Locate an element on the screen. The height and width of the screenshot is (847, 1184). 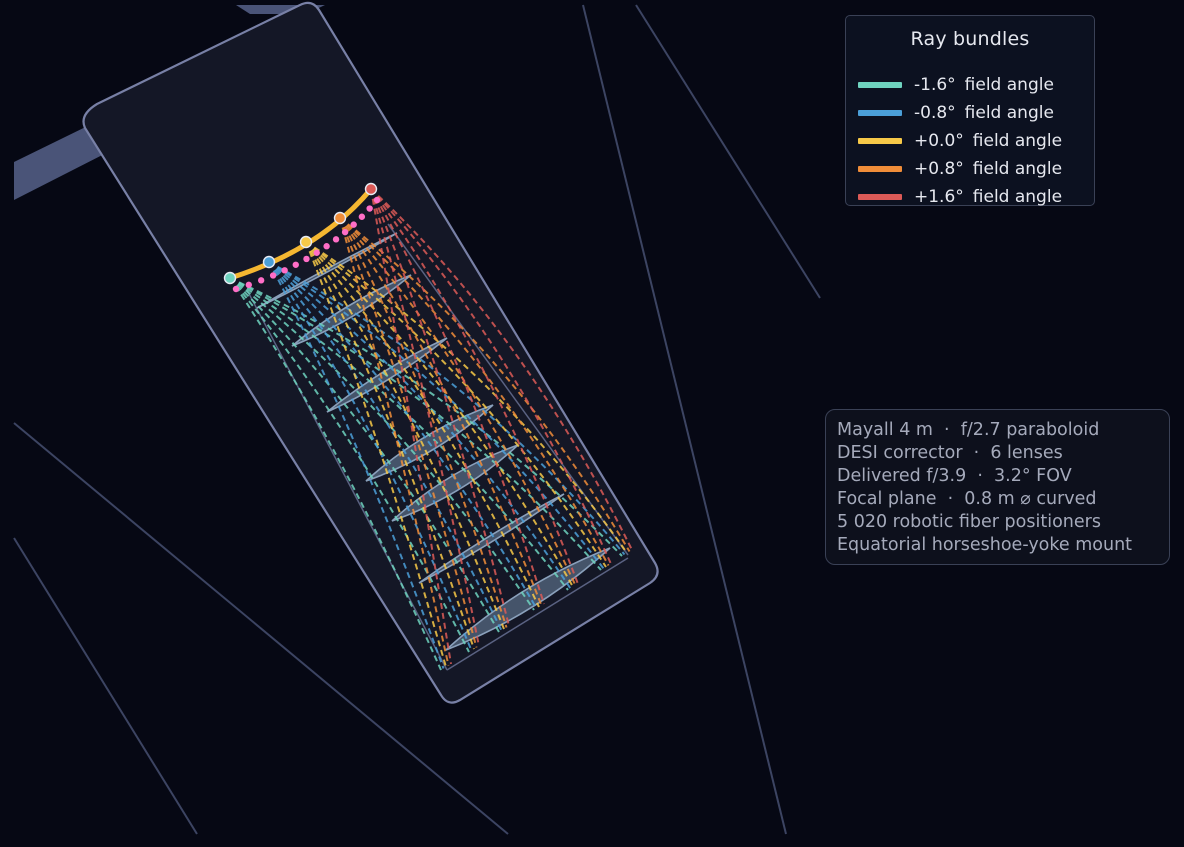
legend-item: +0.0° field angle is located at coordinates (960, 141).